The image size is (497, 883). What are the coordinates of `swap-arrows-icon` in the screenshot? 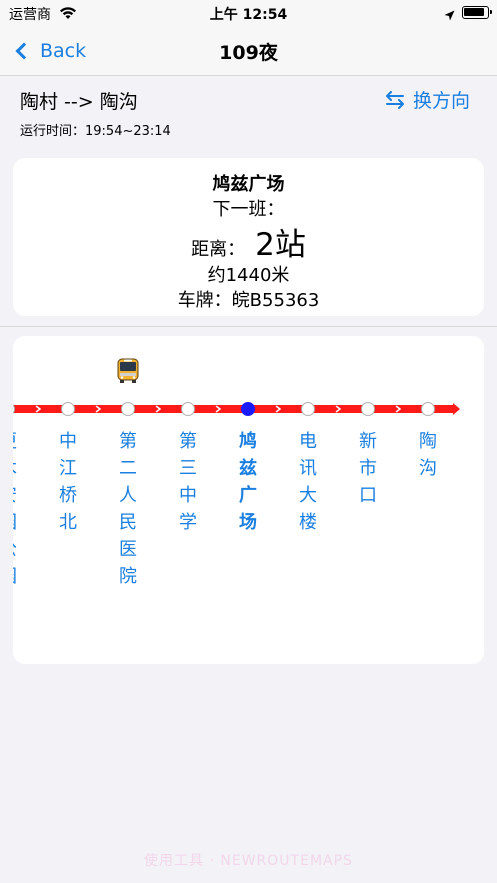 It's located at (395, 99).